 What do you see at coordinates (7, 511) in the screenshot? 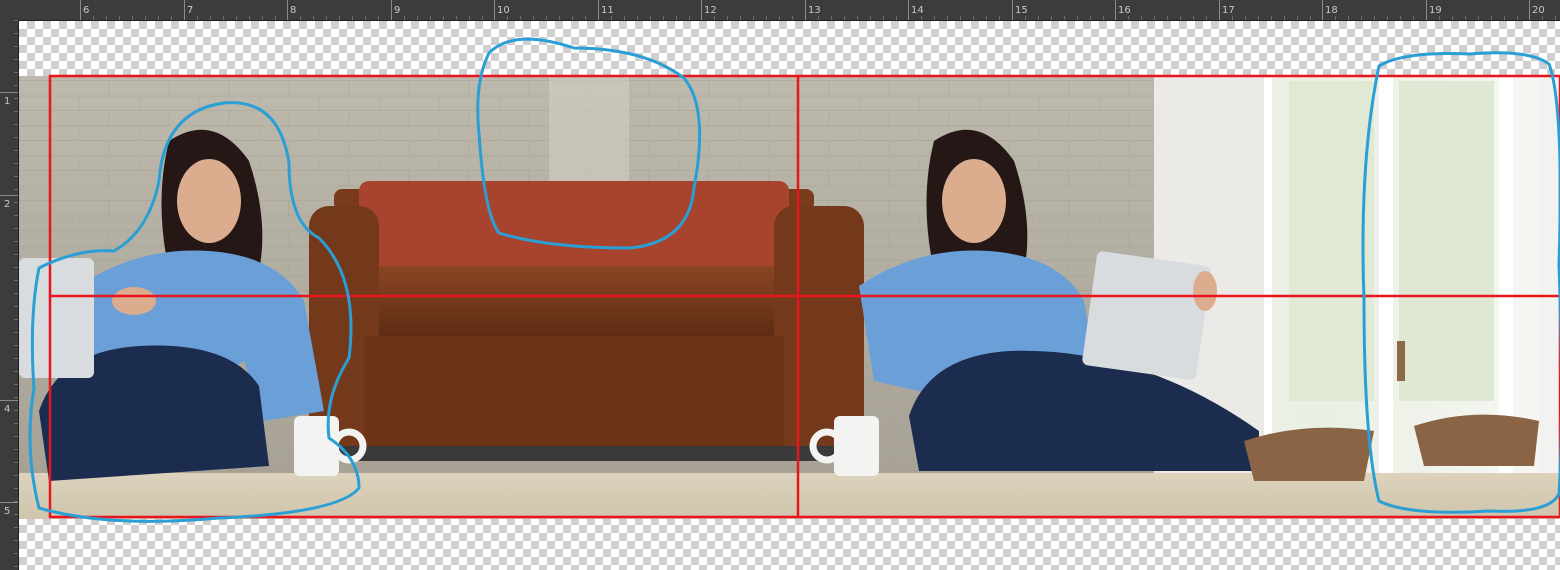
I see `ruler-label: 5` at bounding box center [7, 511].